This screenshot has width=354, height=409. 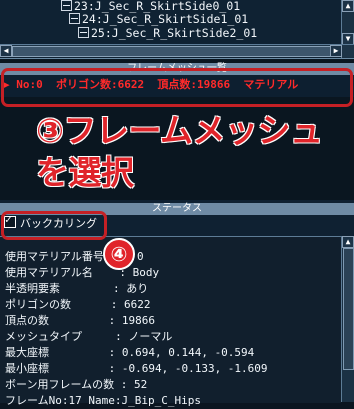 I want to click on tree-item-label: 25:J_Sec_R_SkirtSide2_01, so click(x=174, y=33).